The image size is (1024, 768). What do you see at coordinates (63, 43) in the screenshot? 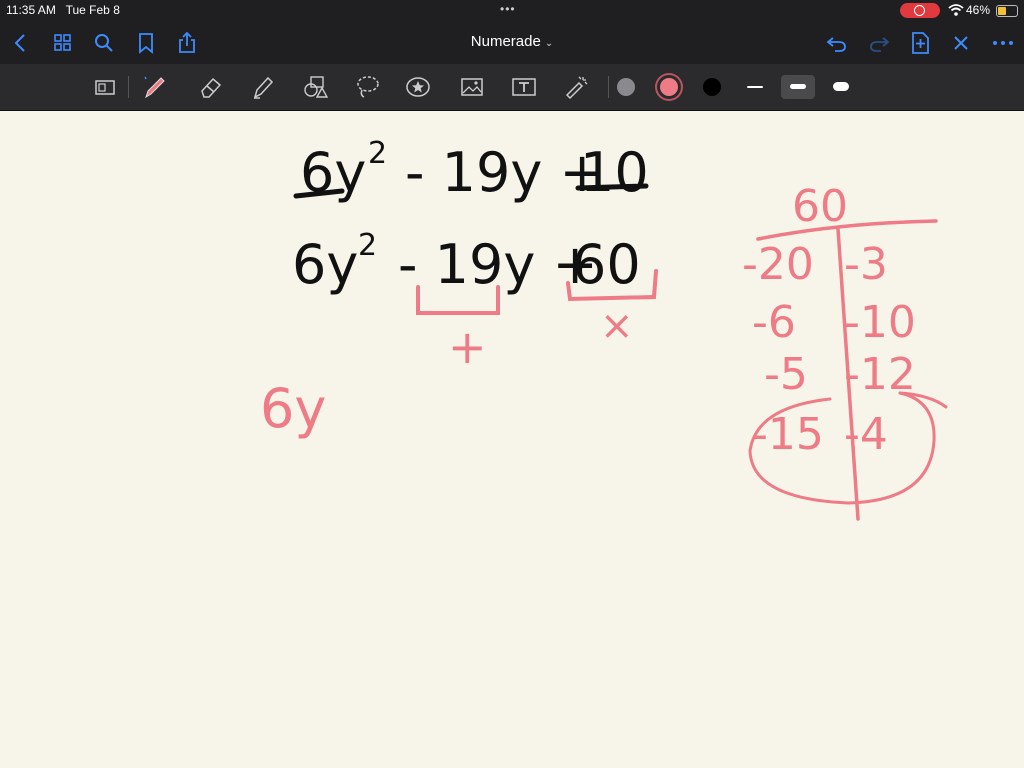
I see `grid-view-icon` at bounding box center [63, 43].